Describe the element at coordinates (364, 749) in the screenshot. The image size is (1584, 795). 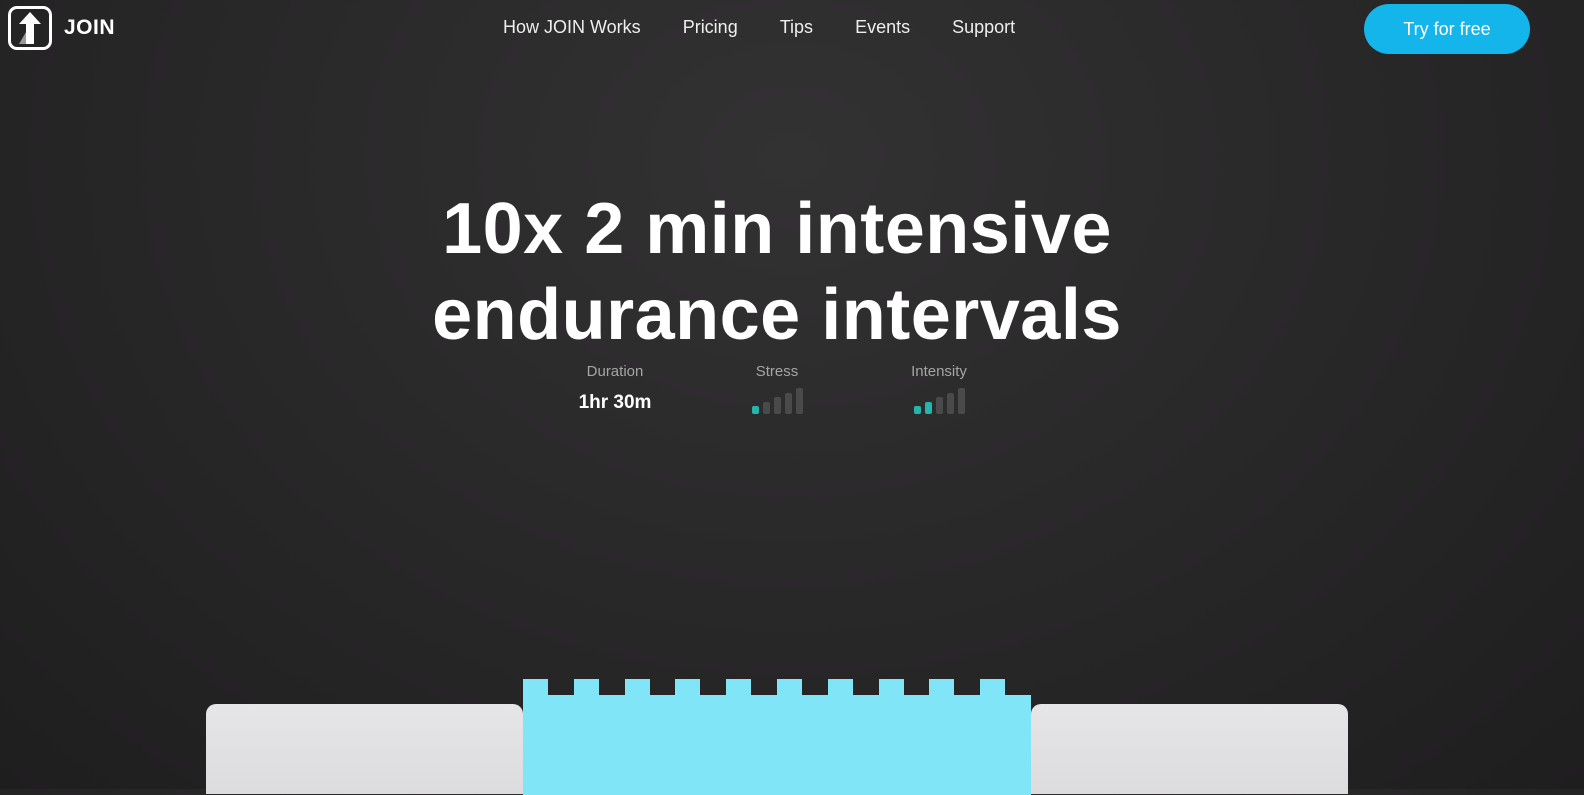
I see `workout-graph-block-left` at that location.